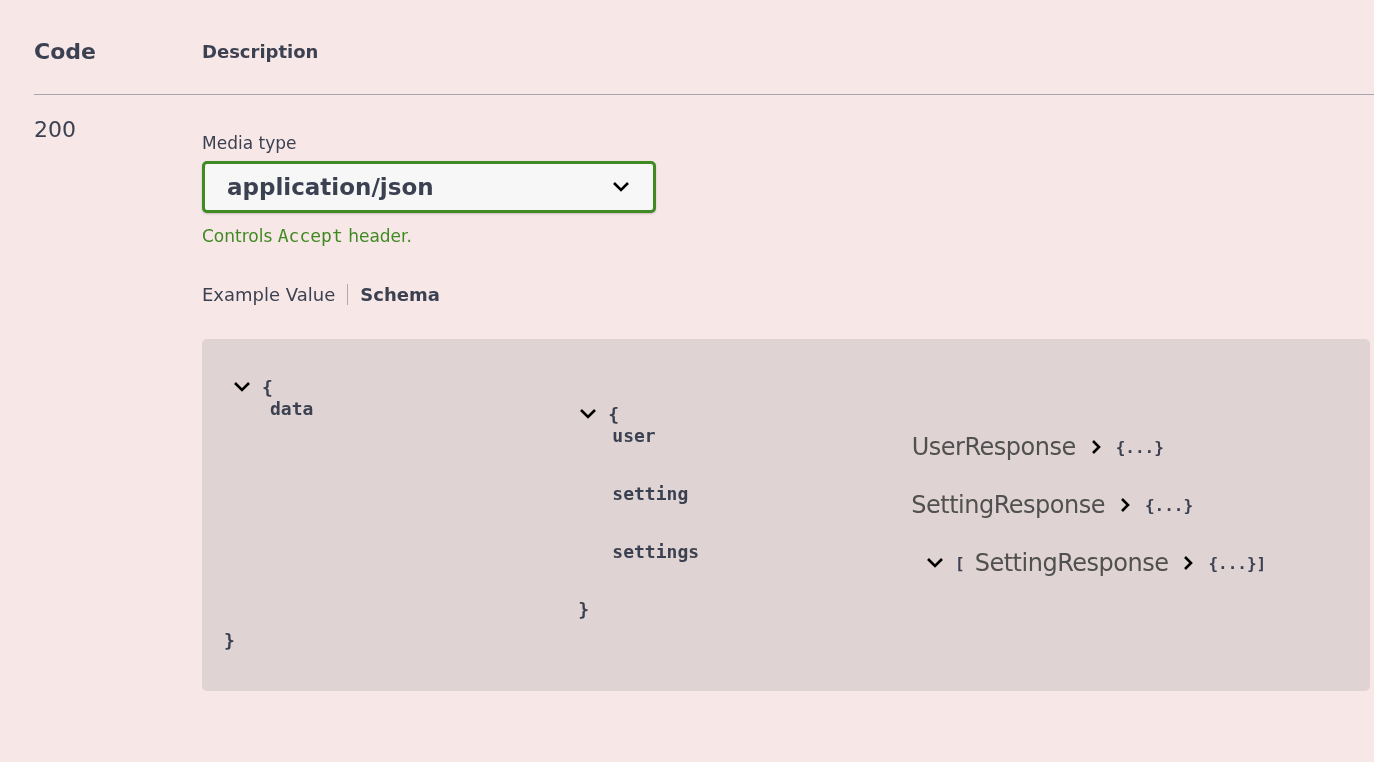 The height and width of the screenshot is (762, 1374). Describe the element at coordinates (1261, 563) in the screenshot. I see `array-close-bracket: ]` at that location.